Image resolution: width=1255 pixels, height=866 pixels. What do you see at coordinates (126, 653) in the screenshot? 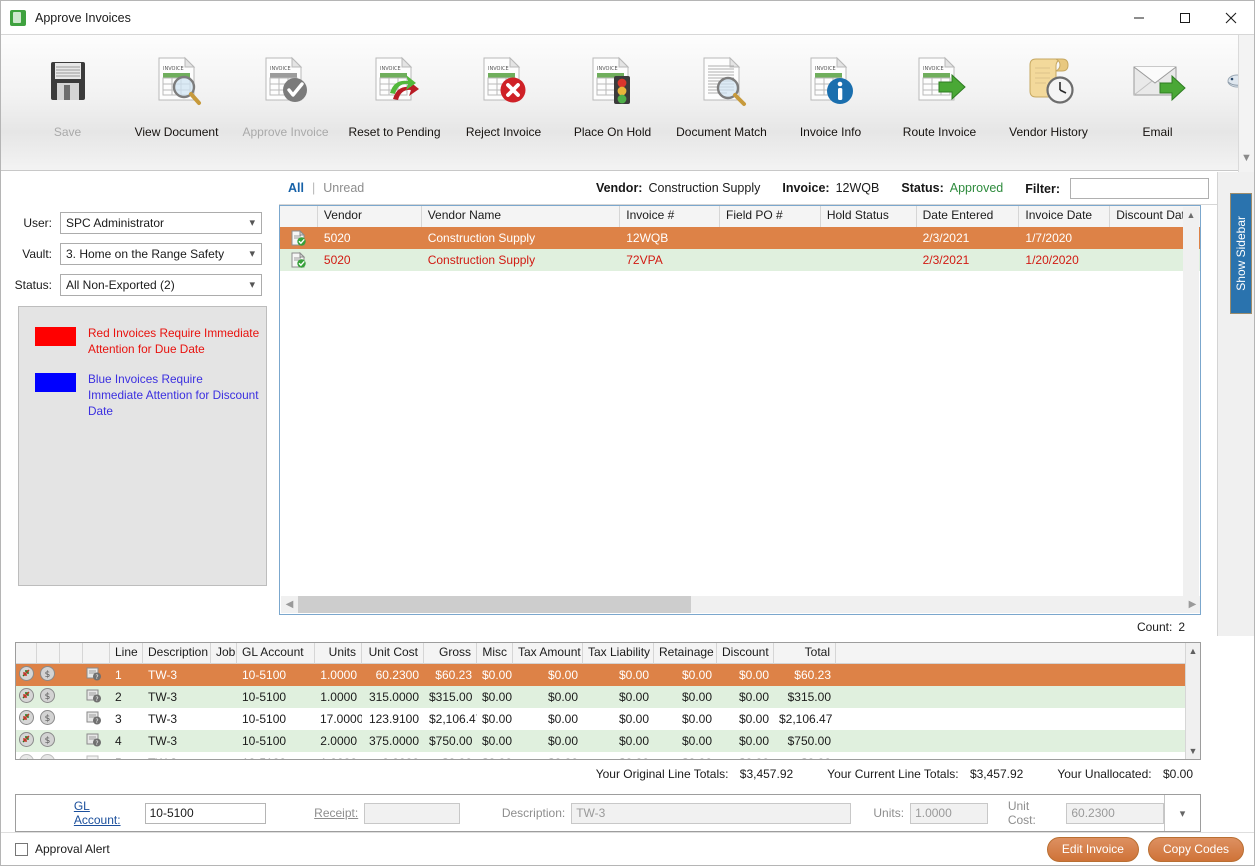
I see `column-header-line: Line` at bounding box center [126, 653].